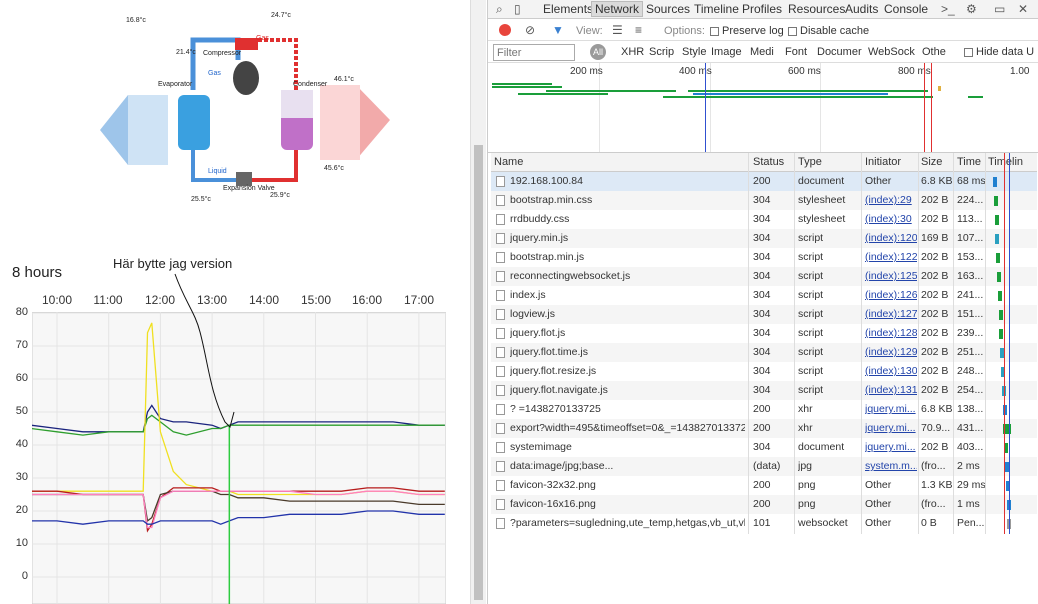  What do you see at coordinates (839, 52) in the screenshot?
I see `filter-document: Documer` at bounding box center [839, 52].